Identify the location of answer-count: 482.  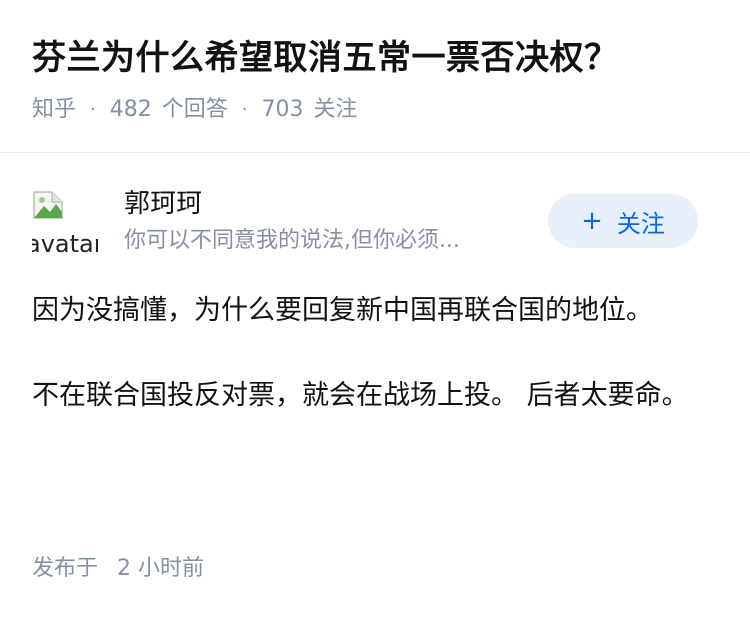
(130, 109).